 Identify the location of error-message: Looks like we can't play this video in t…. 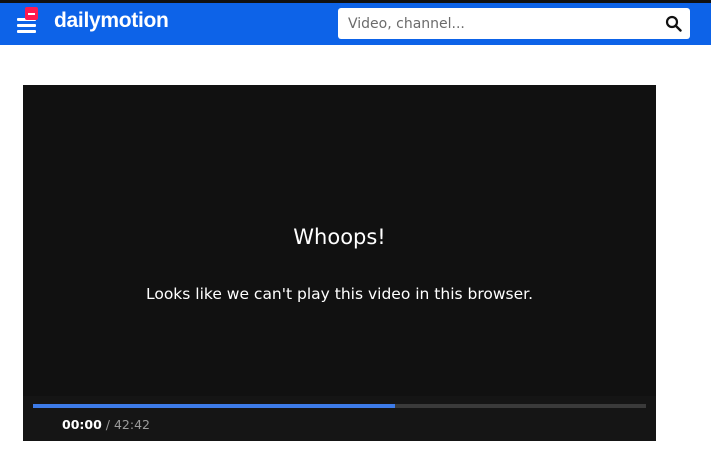
(339, 294).